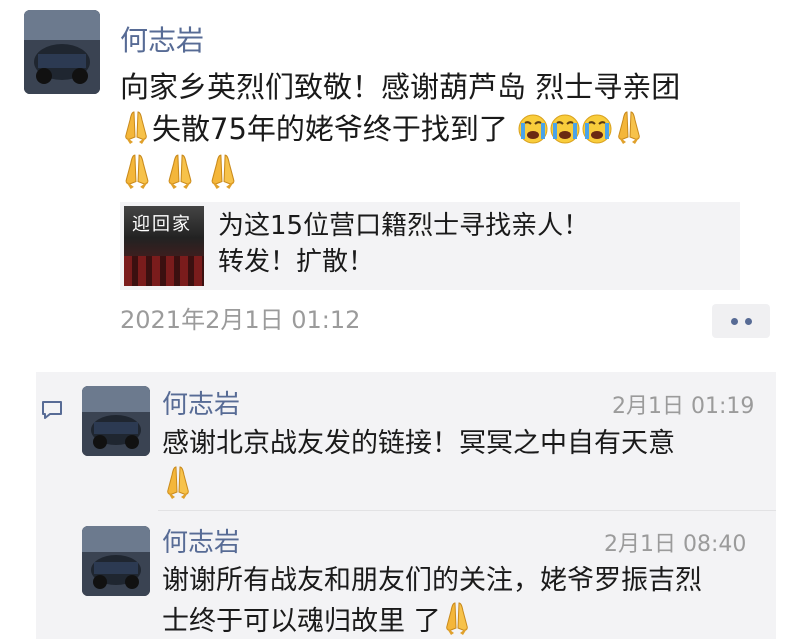 This screenshot has height=639, width=800. Describe the element at coordinates (473, 244) in the screenshot. I see `link-title: 为这15位营口籍烈士寻找亲人！ 转发！扩散！` at that location.